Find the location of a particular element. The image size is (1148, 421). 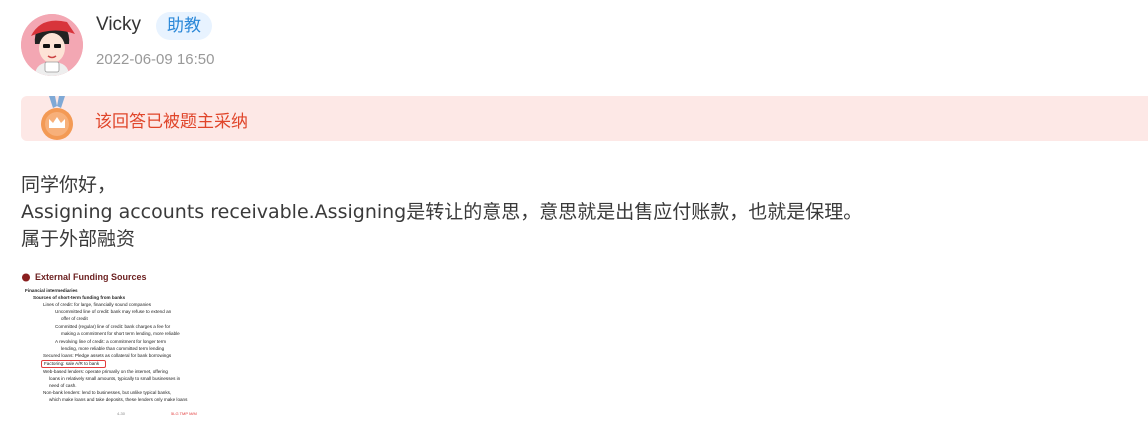

slide-page-number: 4-30 is located at coordinates (121, 413).